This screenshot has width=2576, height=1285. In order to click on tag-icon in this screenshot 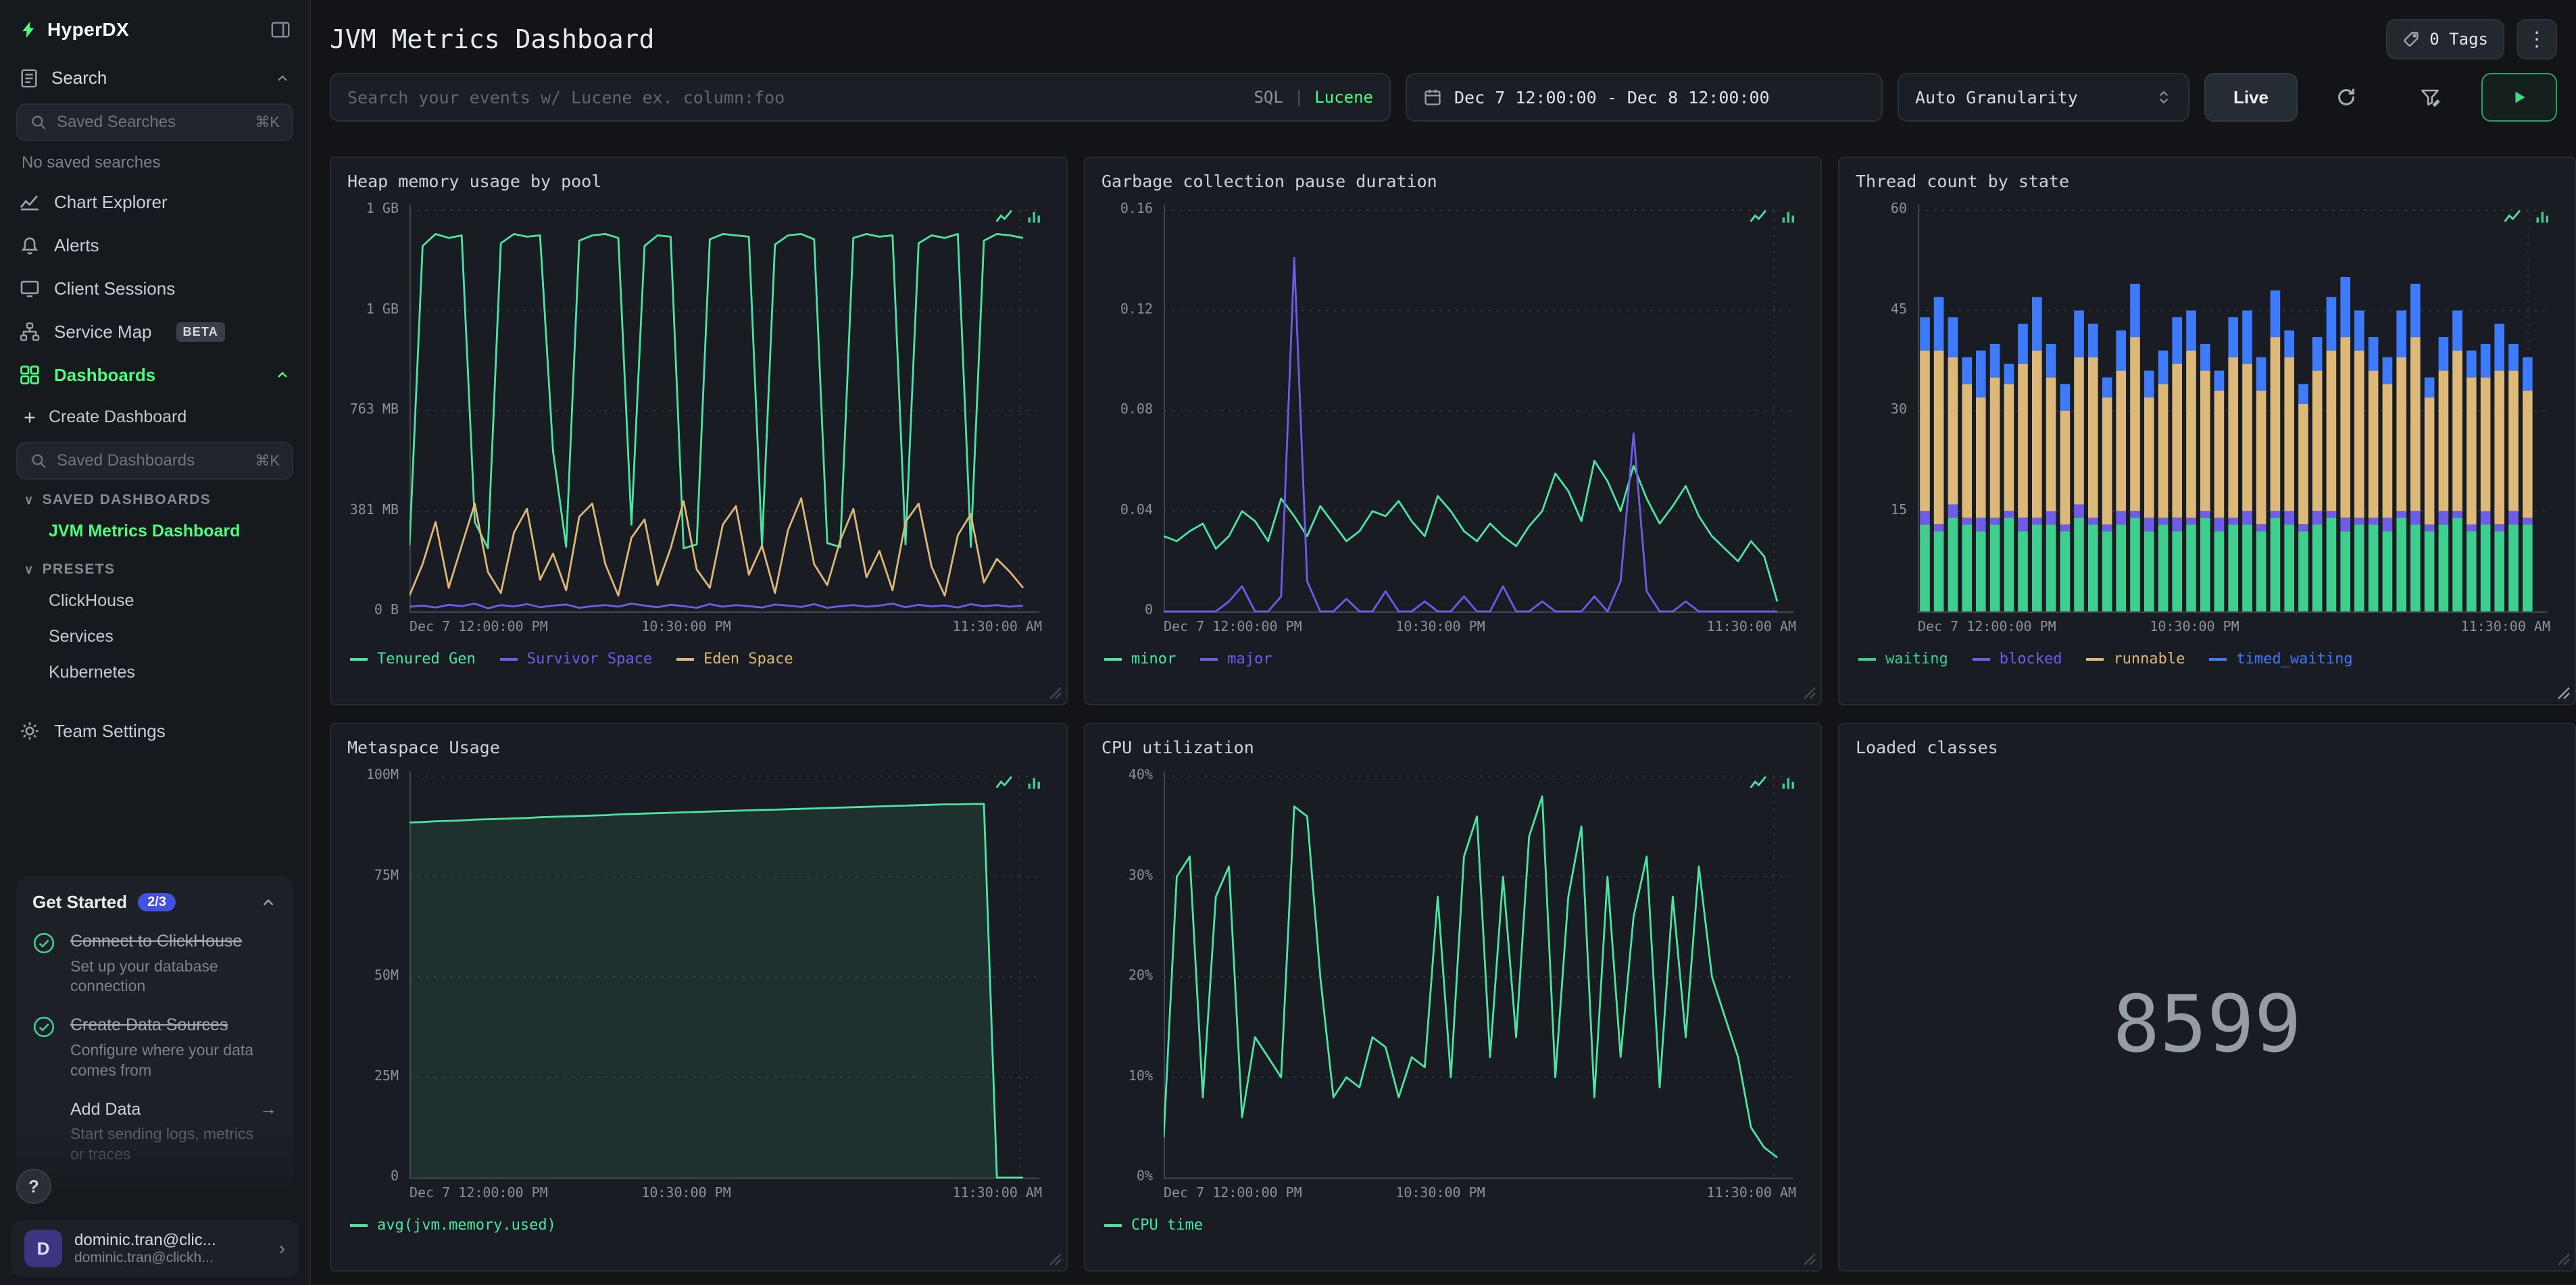, I will do `click(2411, 39)`.